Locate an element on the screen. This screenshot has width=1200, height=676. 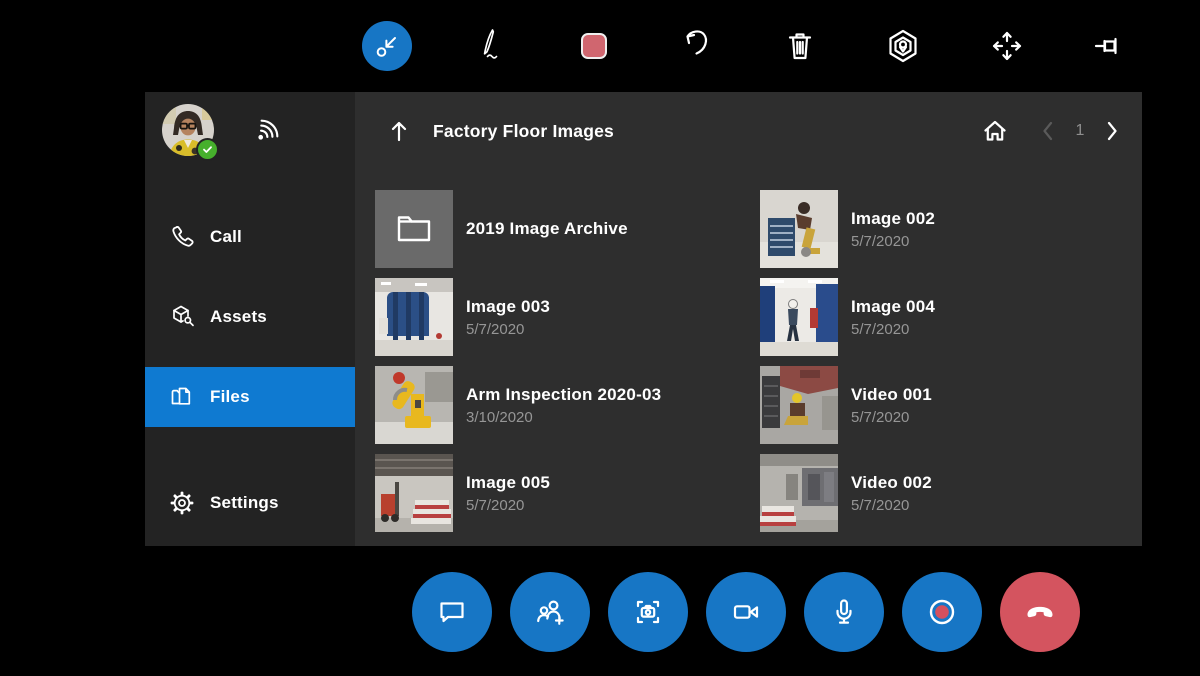
home-icon is located at coordinates (995, 131).